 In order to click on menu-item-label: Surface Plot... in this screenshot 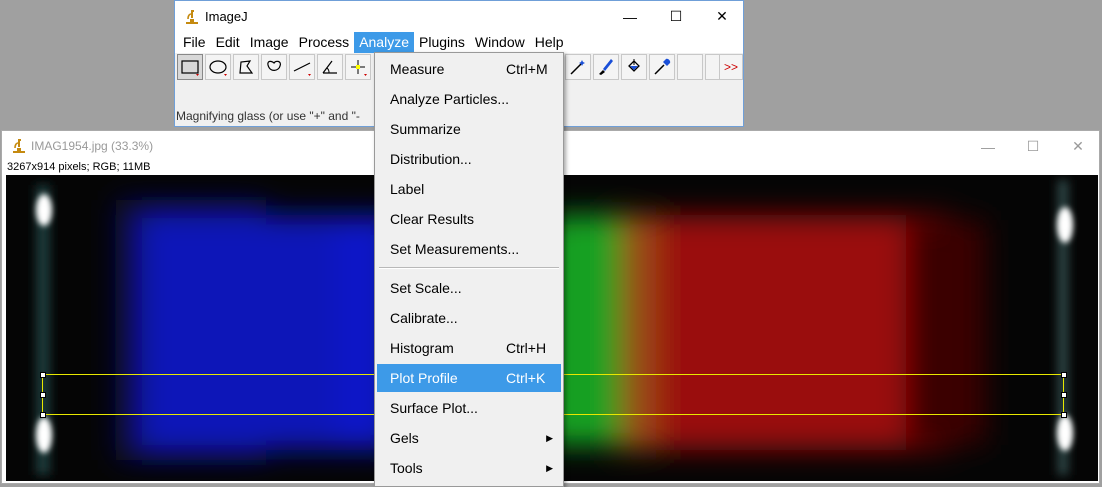, I will do `click(434, 408)`.